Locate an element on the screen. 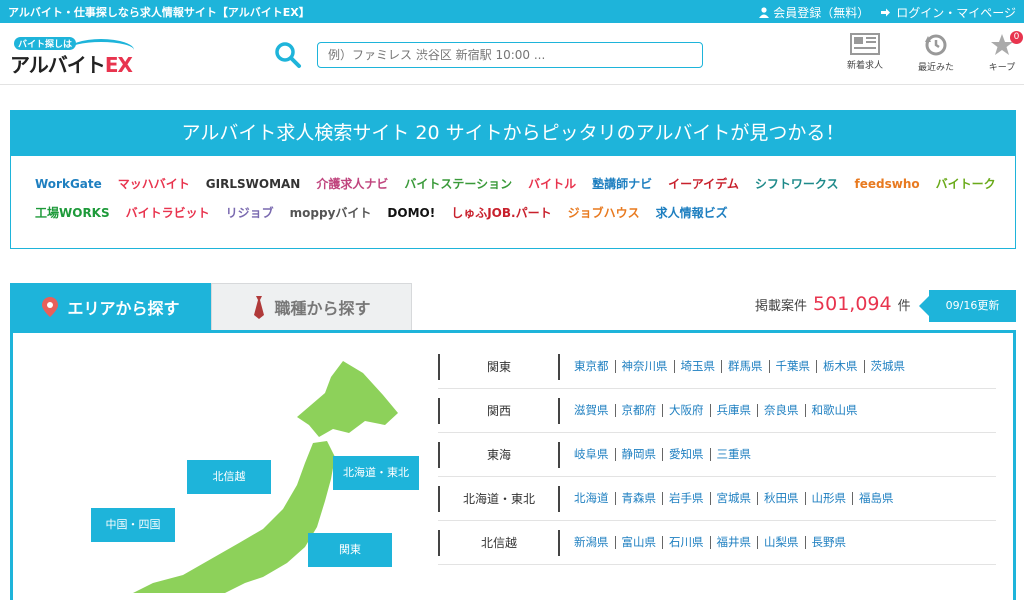 This screenshot has width=1024, height=600. logo-main-text: アルバイト is located at coordinates (58, 65).